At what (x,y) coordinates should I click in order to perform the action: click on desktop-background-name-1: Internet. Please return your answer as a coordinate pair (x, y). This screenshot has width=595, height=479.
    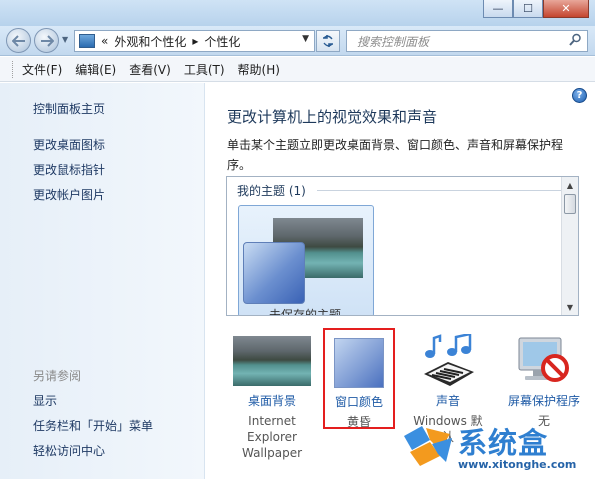
    Looking at the image, I should click on (272, 421).